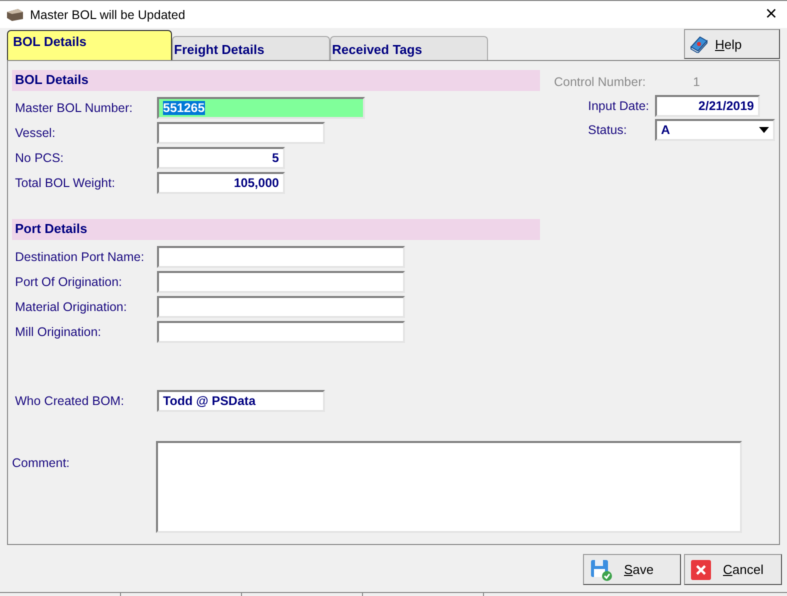  What do you see at coordinates (251, 48) in the screenshot?
I see `tab: Freight Details` at bounding box center [251, 48].